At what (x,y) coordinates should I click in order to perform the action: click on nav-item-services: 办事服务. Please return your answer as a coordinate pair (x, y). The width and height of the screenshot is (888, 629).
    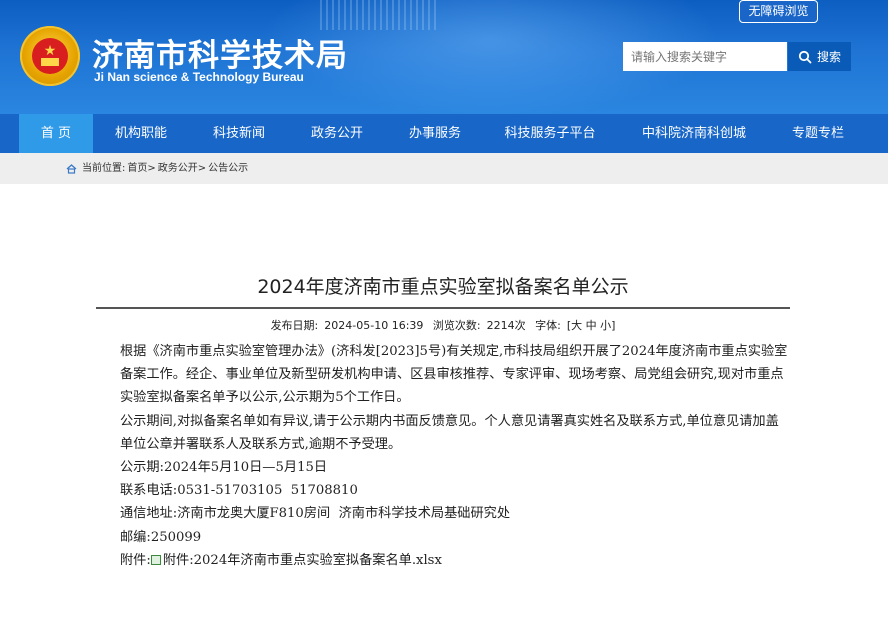
    Looking at the image, I should click on (435, 133).